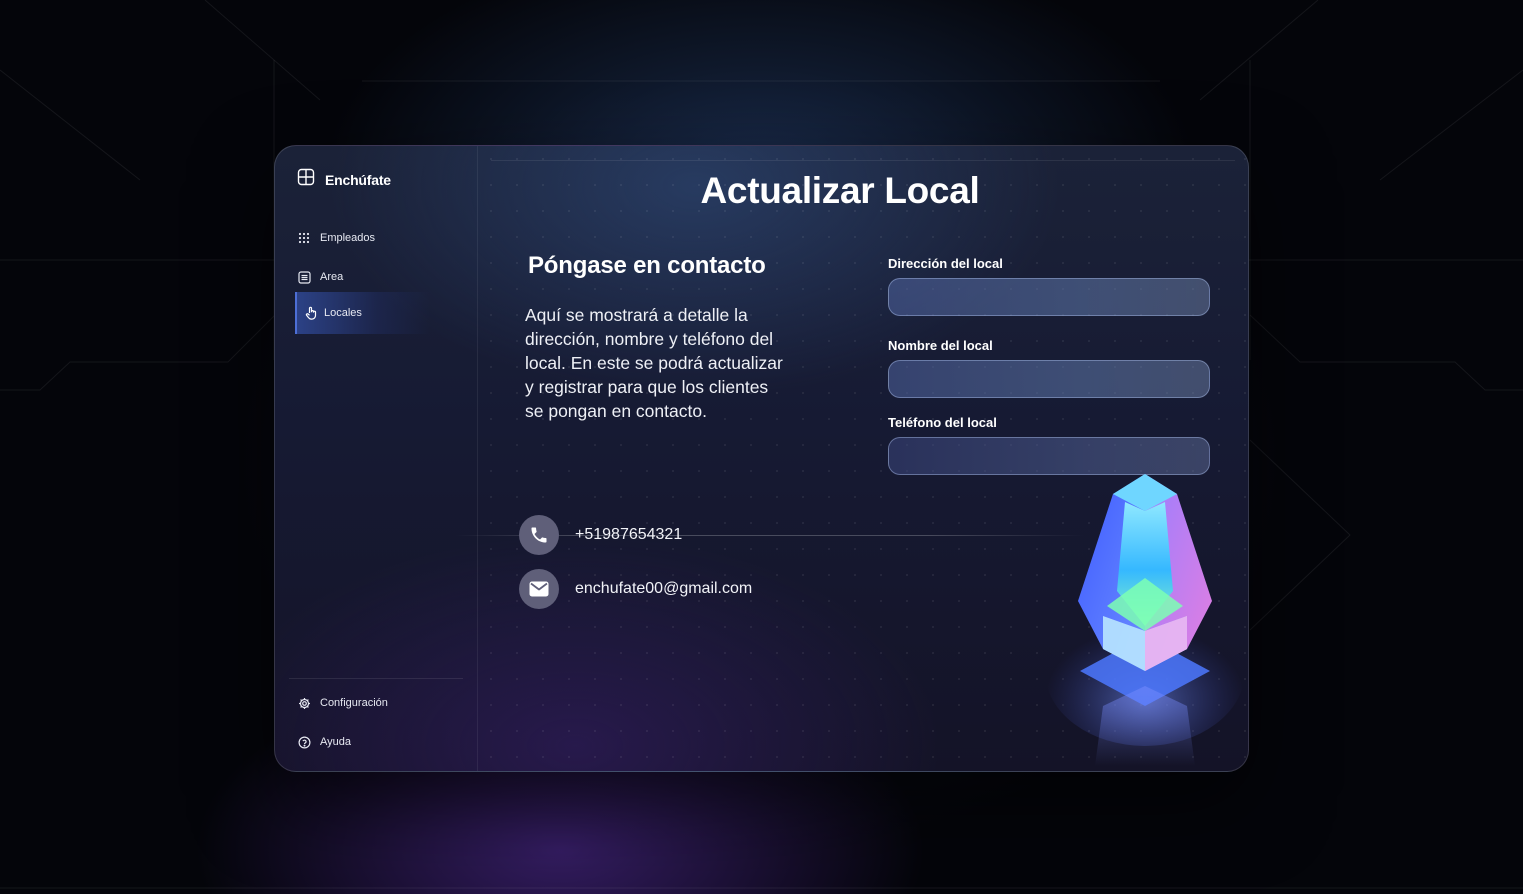 This screenshot has height=894, width=1523. I want to click on contact-heading: Póngase en contacto, so click(647, 265).